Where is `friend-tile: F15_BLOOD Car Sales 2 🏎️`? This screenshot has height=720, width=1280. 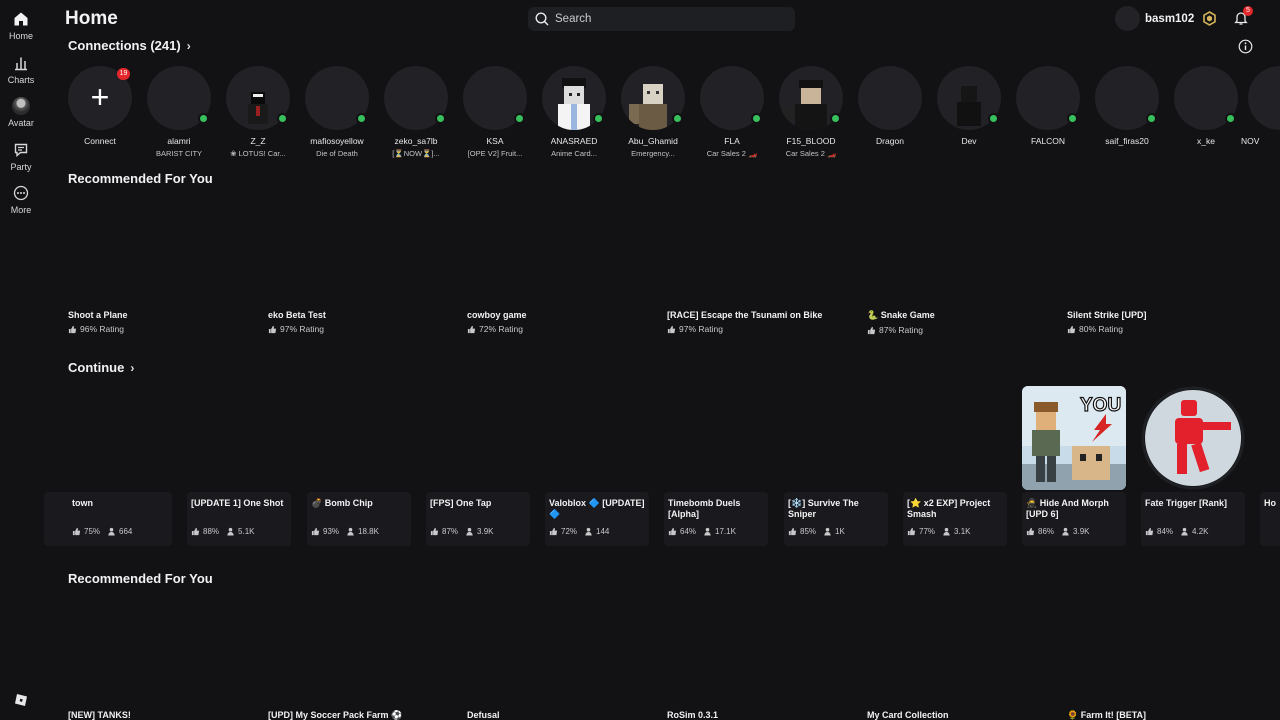
friend-tile: F15_BLOOD Car Sales 2 🏎️ is located at coordinates (811, 112).